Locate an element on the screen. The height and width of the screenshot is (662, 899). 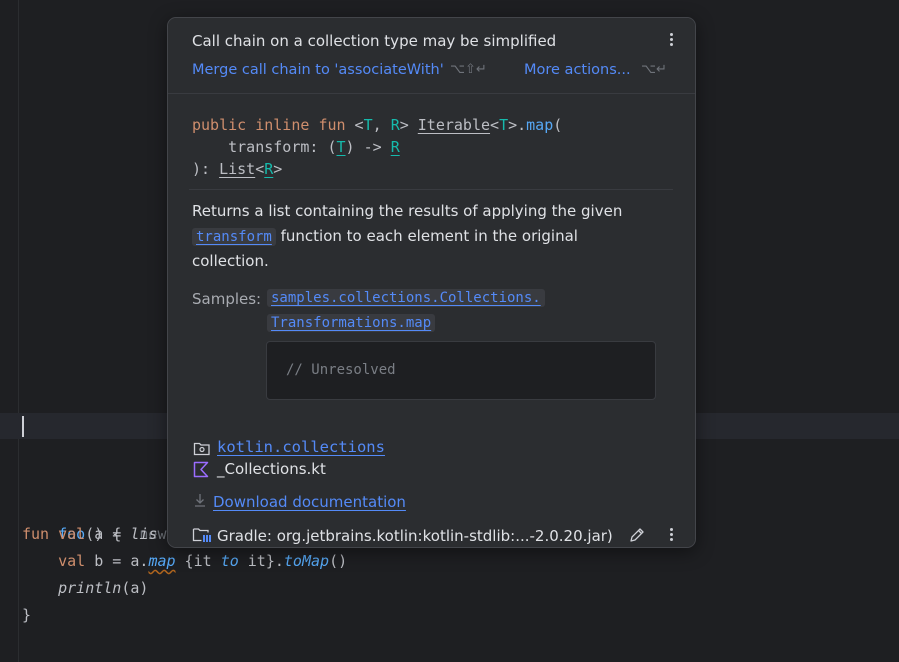
separator is located at coordinates (431, 189).